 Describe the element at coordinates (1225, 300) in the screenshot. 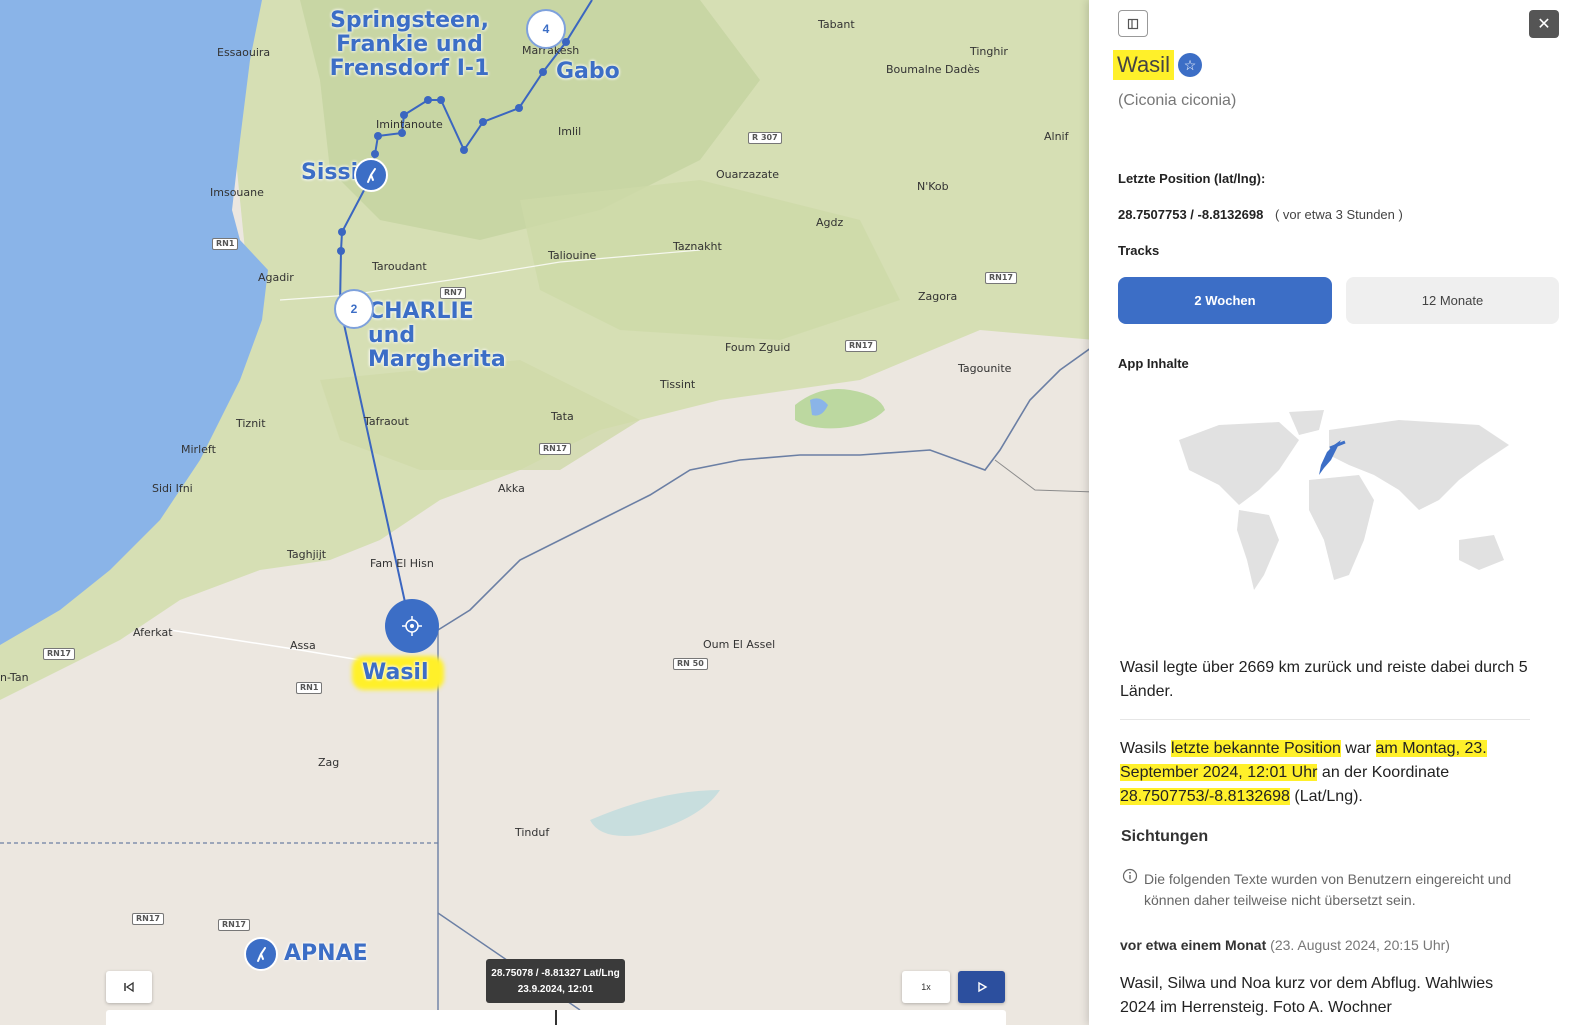

I see `tab-2-weeks: 2 Wochen` at that location.